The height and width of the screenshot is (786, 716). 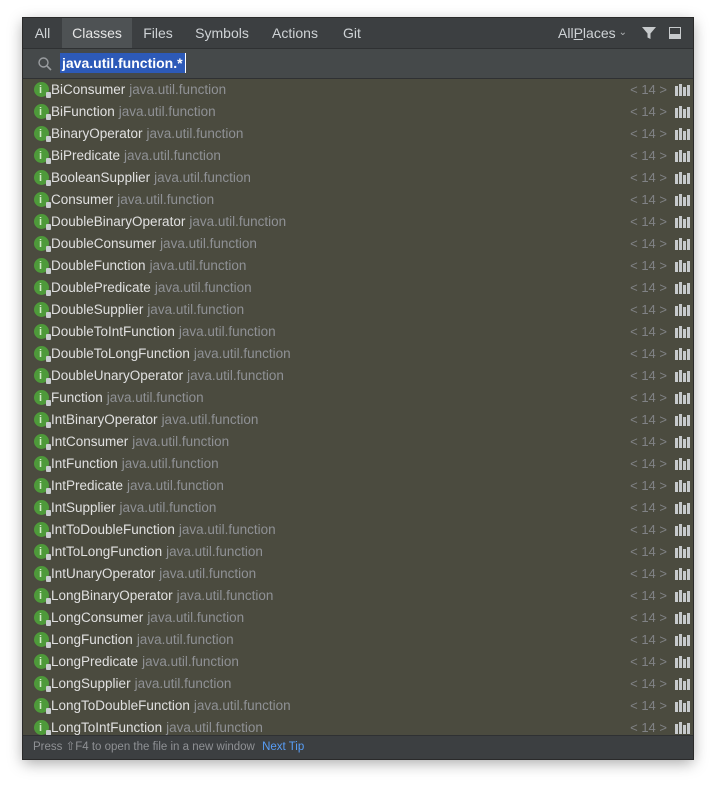 I want to click on class-name: DoubleBinaryOperator, so click(x=118, y=221).